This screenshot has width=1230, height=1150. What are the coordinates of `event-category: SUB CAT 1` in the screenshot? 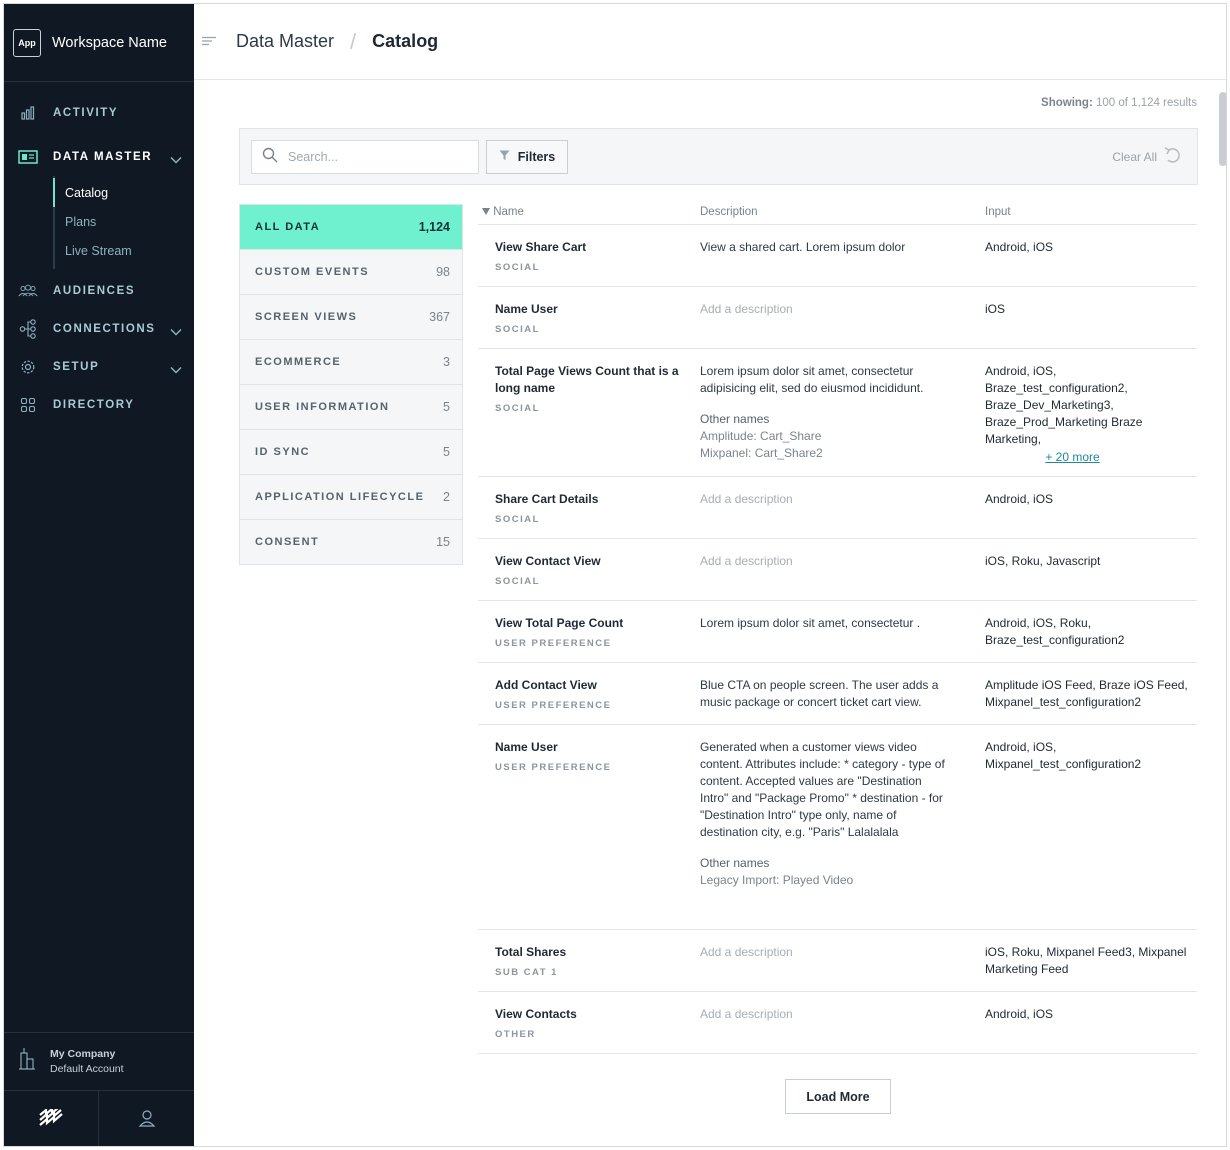 It's located at (526, 972).